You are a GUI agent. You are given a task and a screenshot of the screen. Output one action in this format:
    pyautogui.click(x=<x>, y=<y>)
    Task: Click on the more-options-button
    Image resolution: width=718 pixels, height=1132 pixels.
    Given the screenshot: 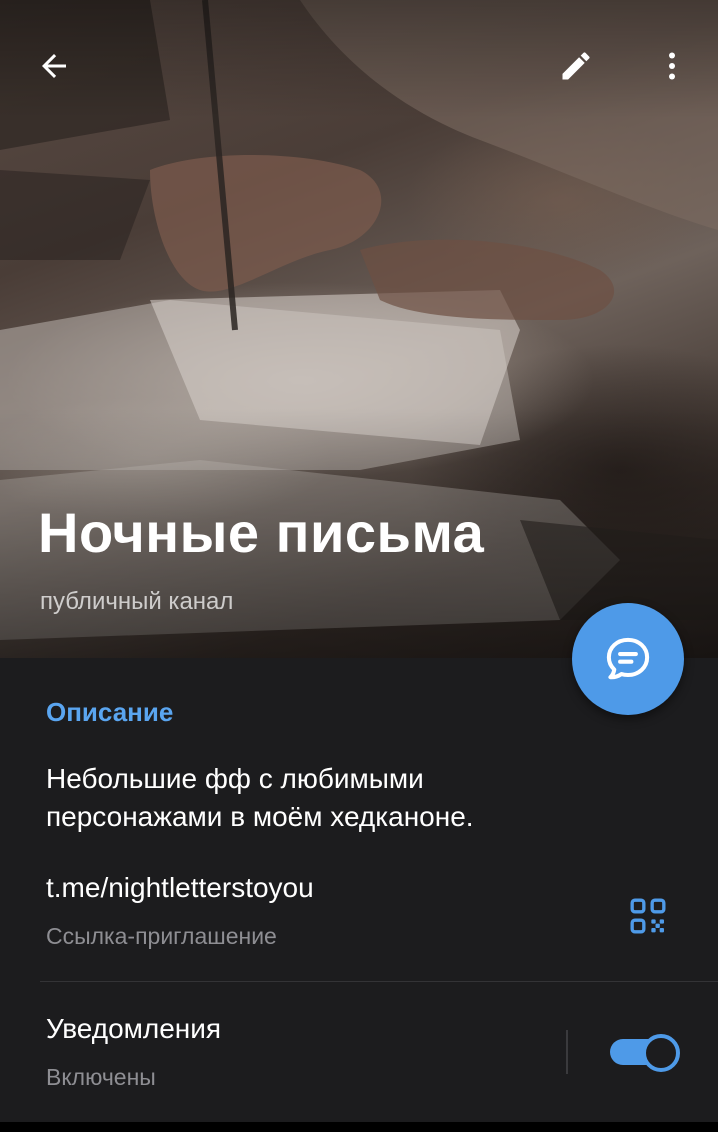 What is the action you would take?
    pyautogui.click(x=672, y=66)
    